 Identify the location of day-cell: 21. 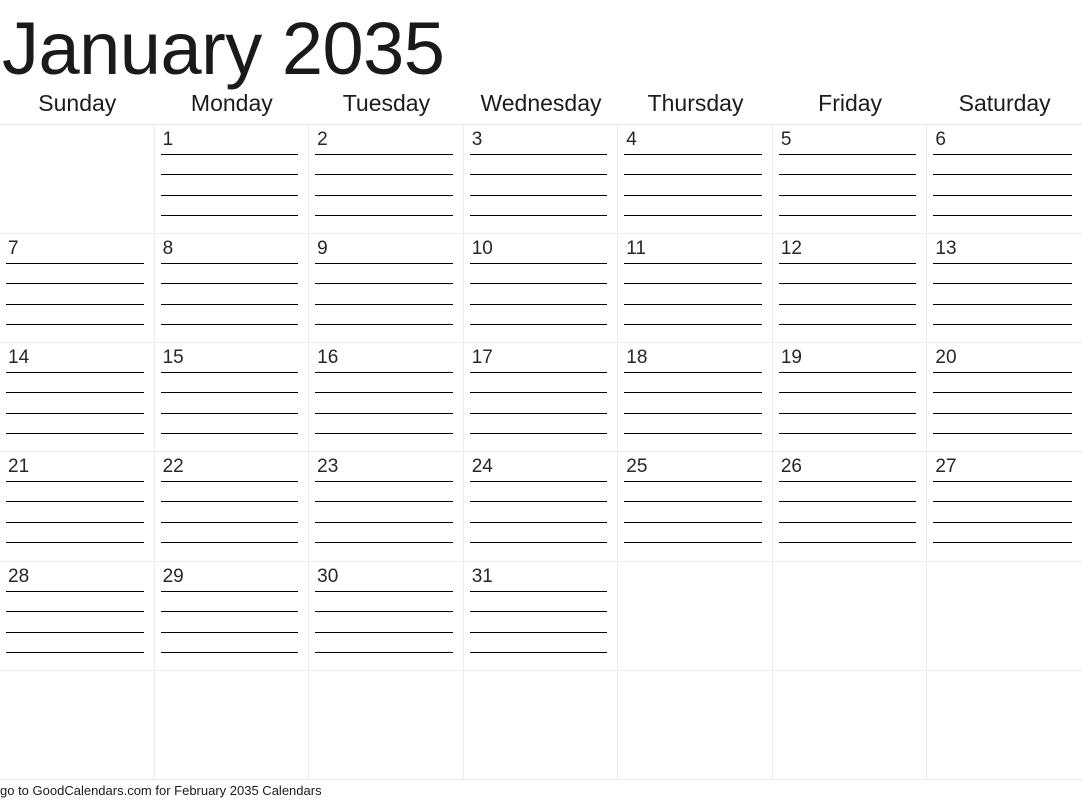
(77, 506).